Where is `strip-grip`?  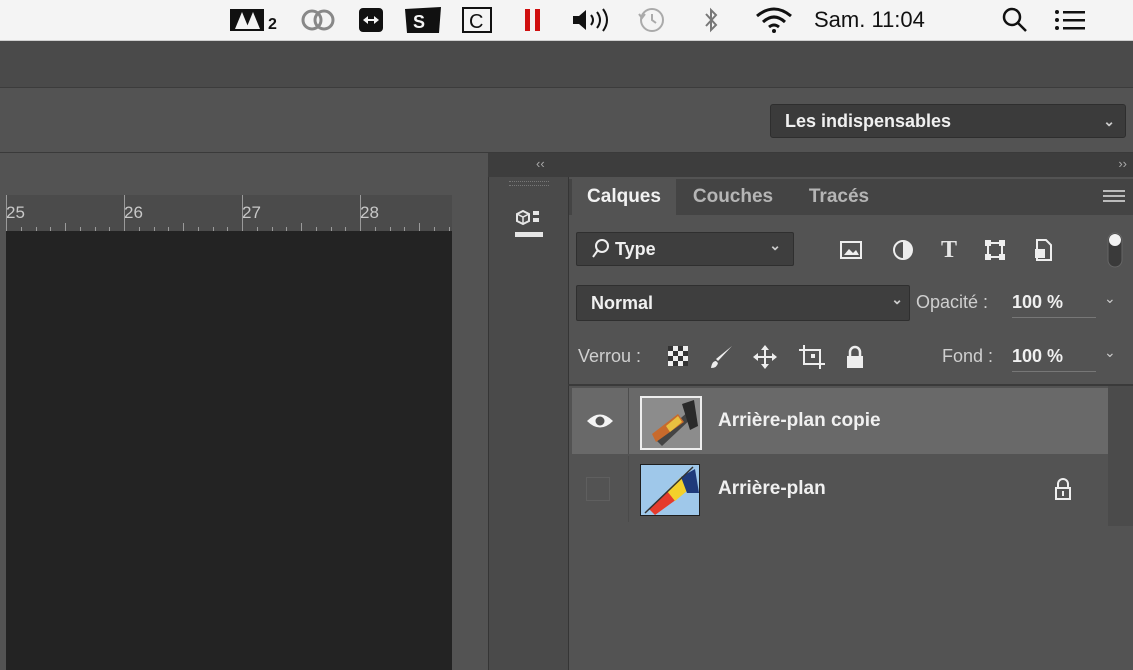
strip-grip is located at coordinates (529, 183).